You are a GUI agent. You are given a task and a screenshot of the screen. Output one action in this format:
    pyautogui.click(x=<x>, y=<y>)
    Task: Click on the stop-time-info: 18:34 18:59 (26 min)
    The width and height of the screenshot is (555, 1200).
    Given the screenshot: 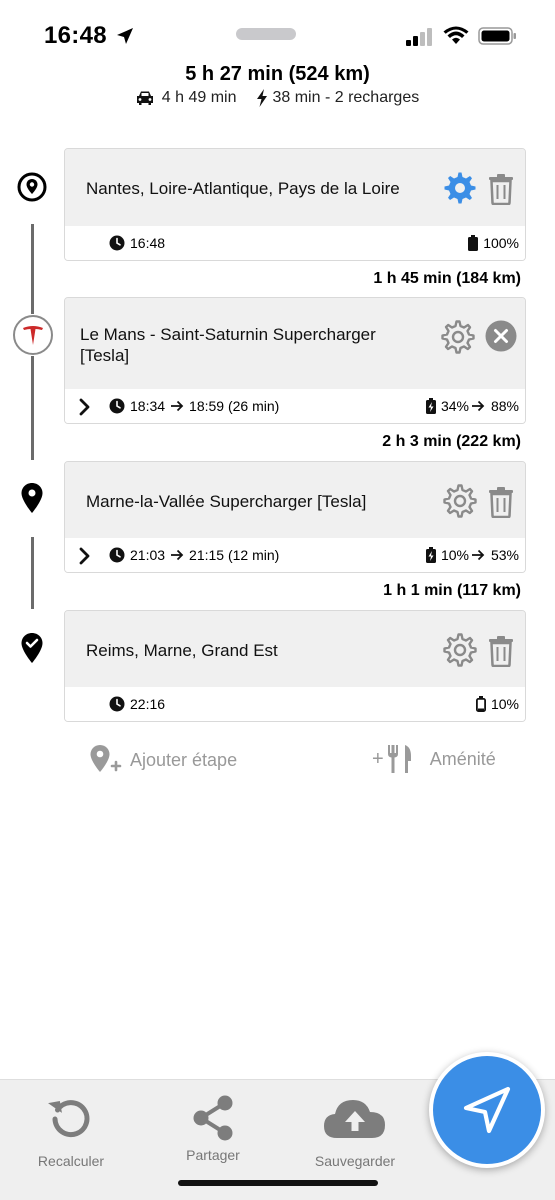 What is the action you would take?
    pyautogui.click(x=194, y=406)
    